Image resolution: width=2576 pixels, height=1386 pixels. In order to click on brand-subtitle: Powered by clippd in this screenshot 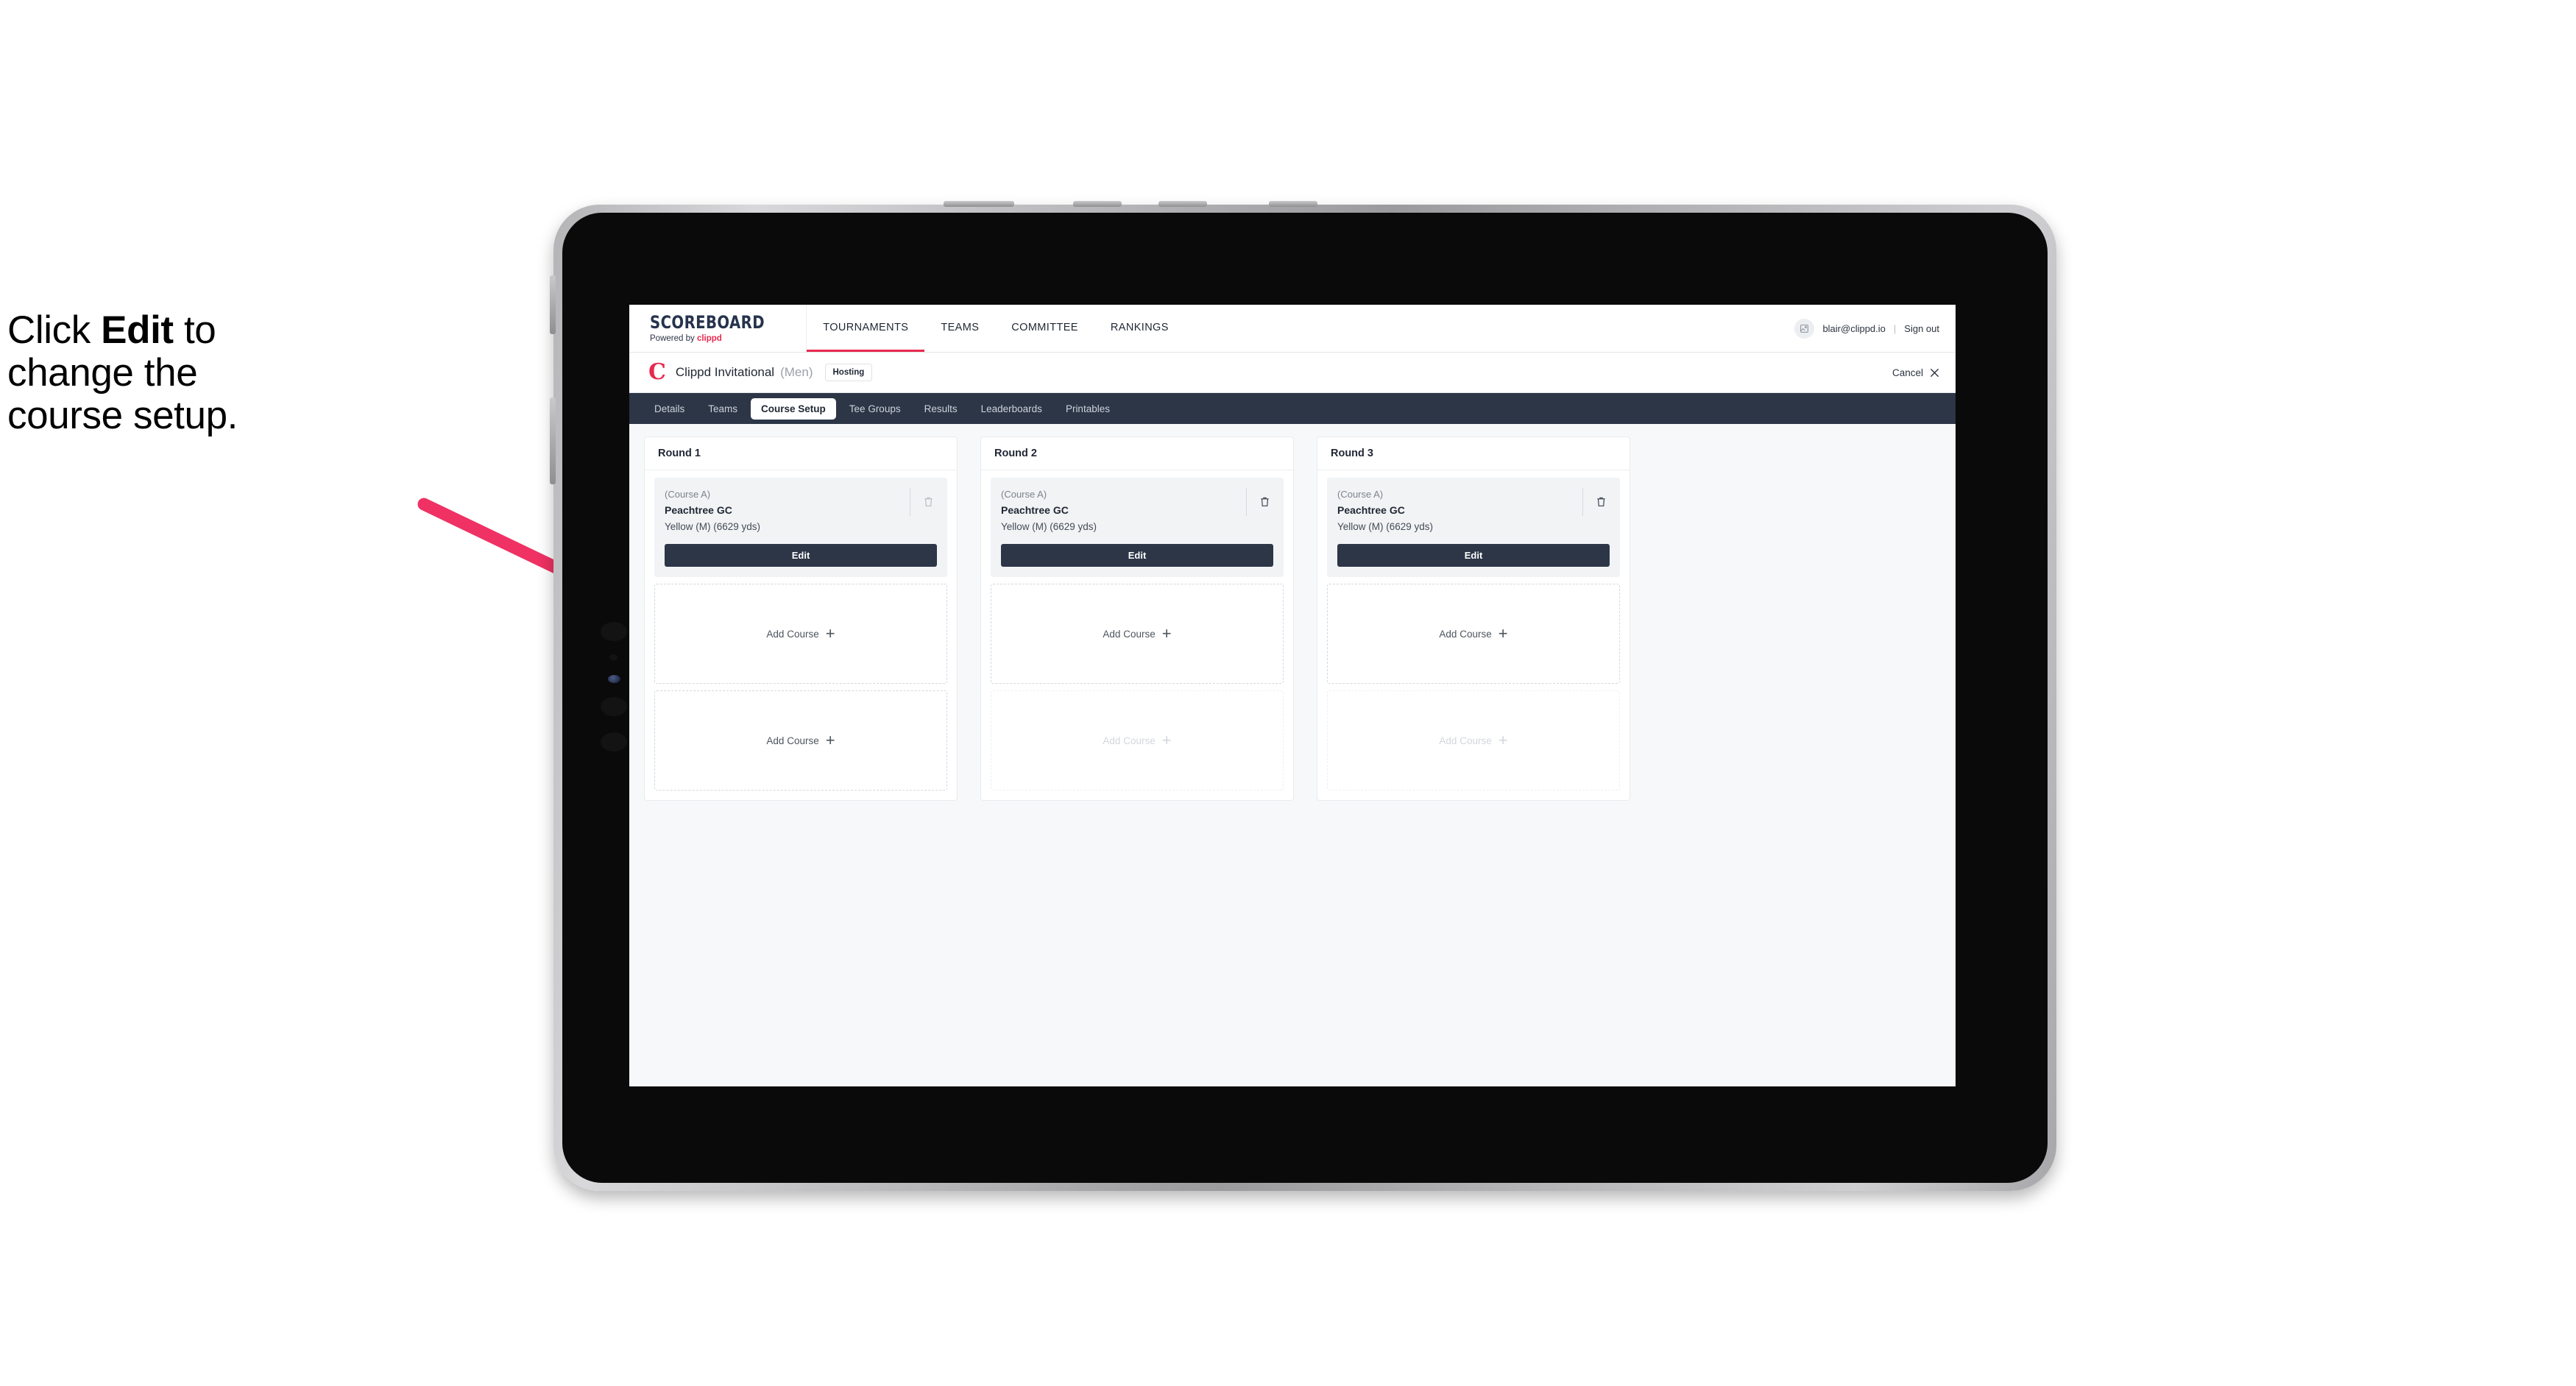, I will do `click(720, 338)`.